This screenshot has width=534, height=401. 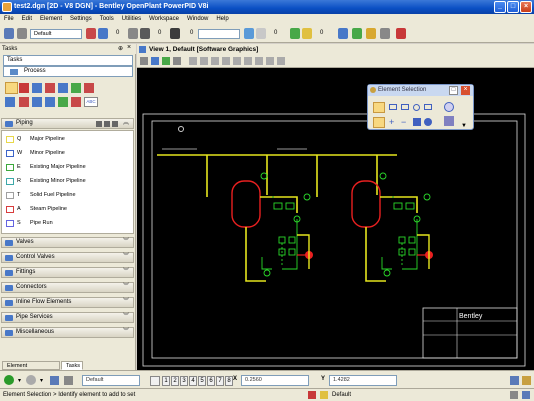 I want to click on x-coordinate-field: 0.2560, so click(x=275, y=380).